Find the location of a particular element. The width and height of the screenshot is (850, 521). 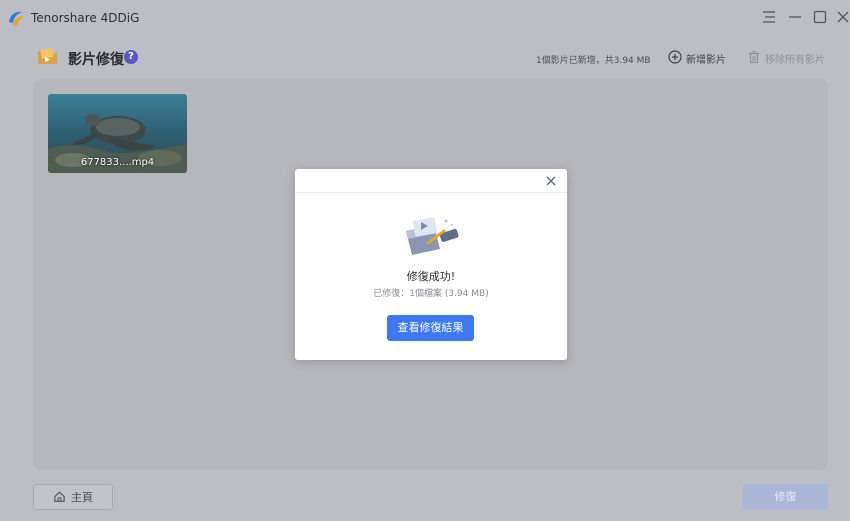

remove-all-label: 移除所有影片 is located at coordinates (795, 60).